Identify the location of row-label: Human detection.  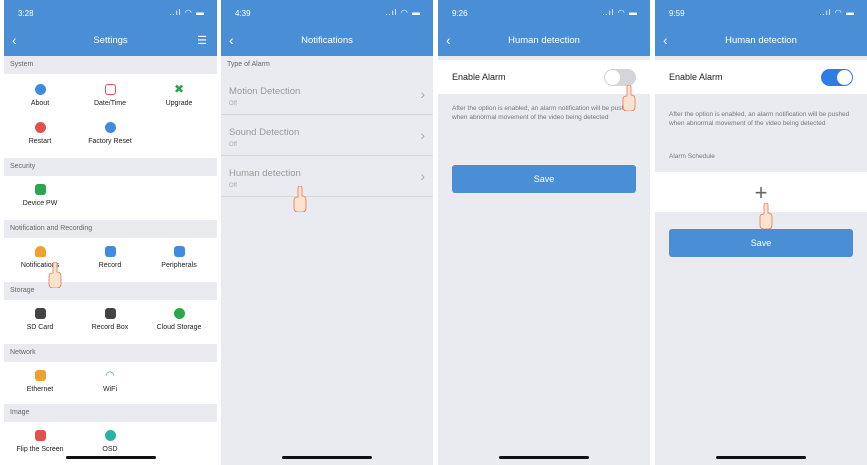
(265, 173).